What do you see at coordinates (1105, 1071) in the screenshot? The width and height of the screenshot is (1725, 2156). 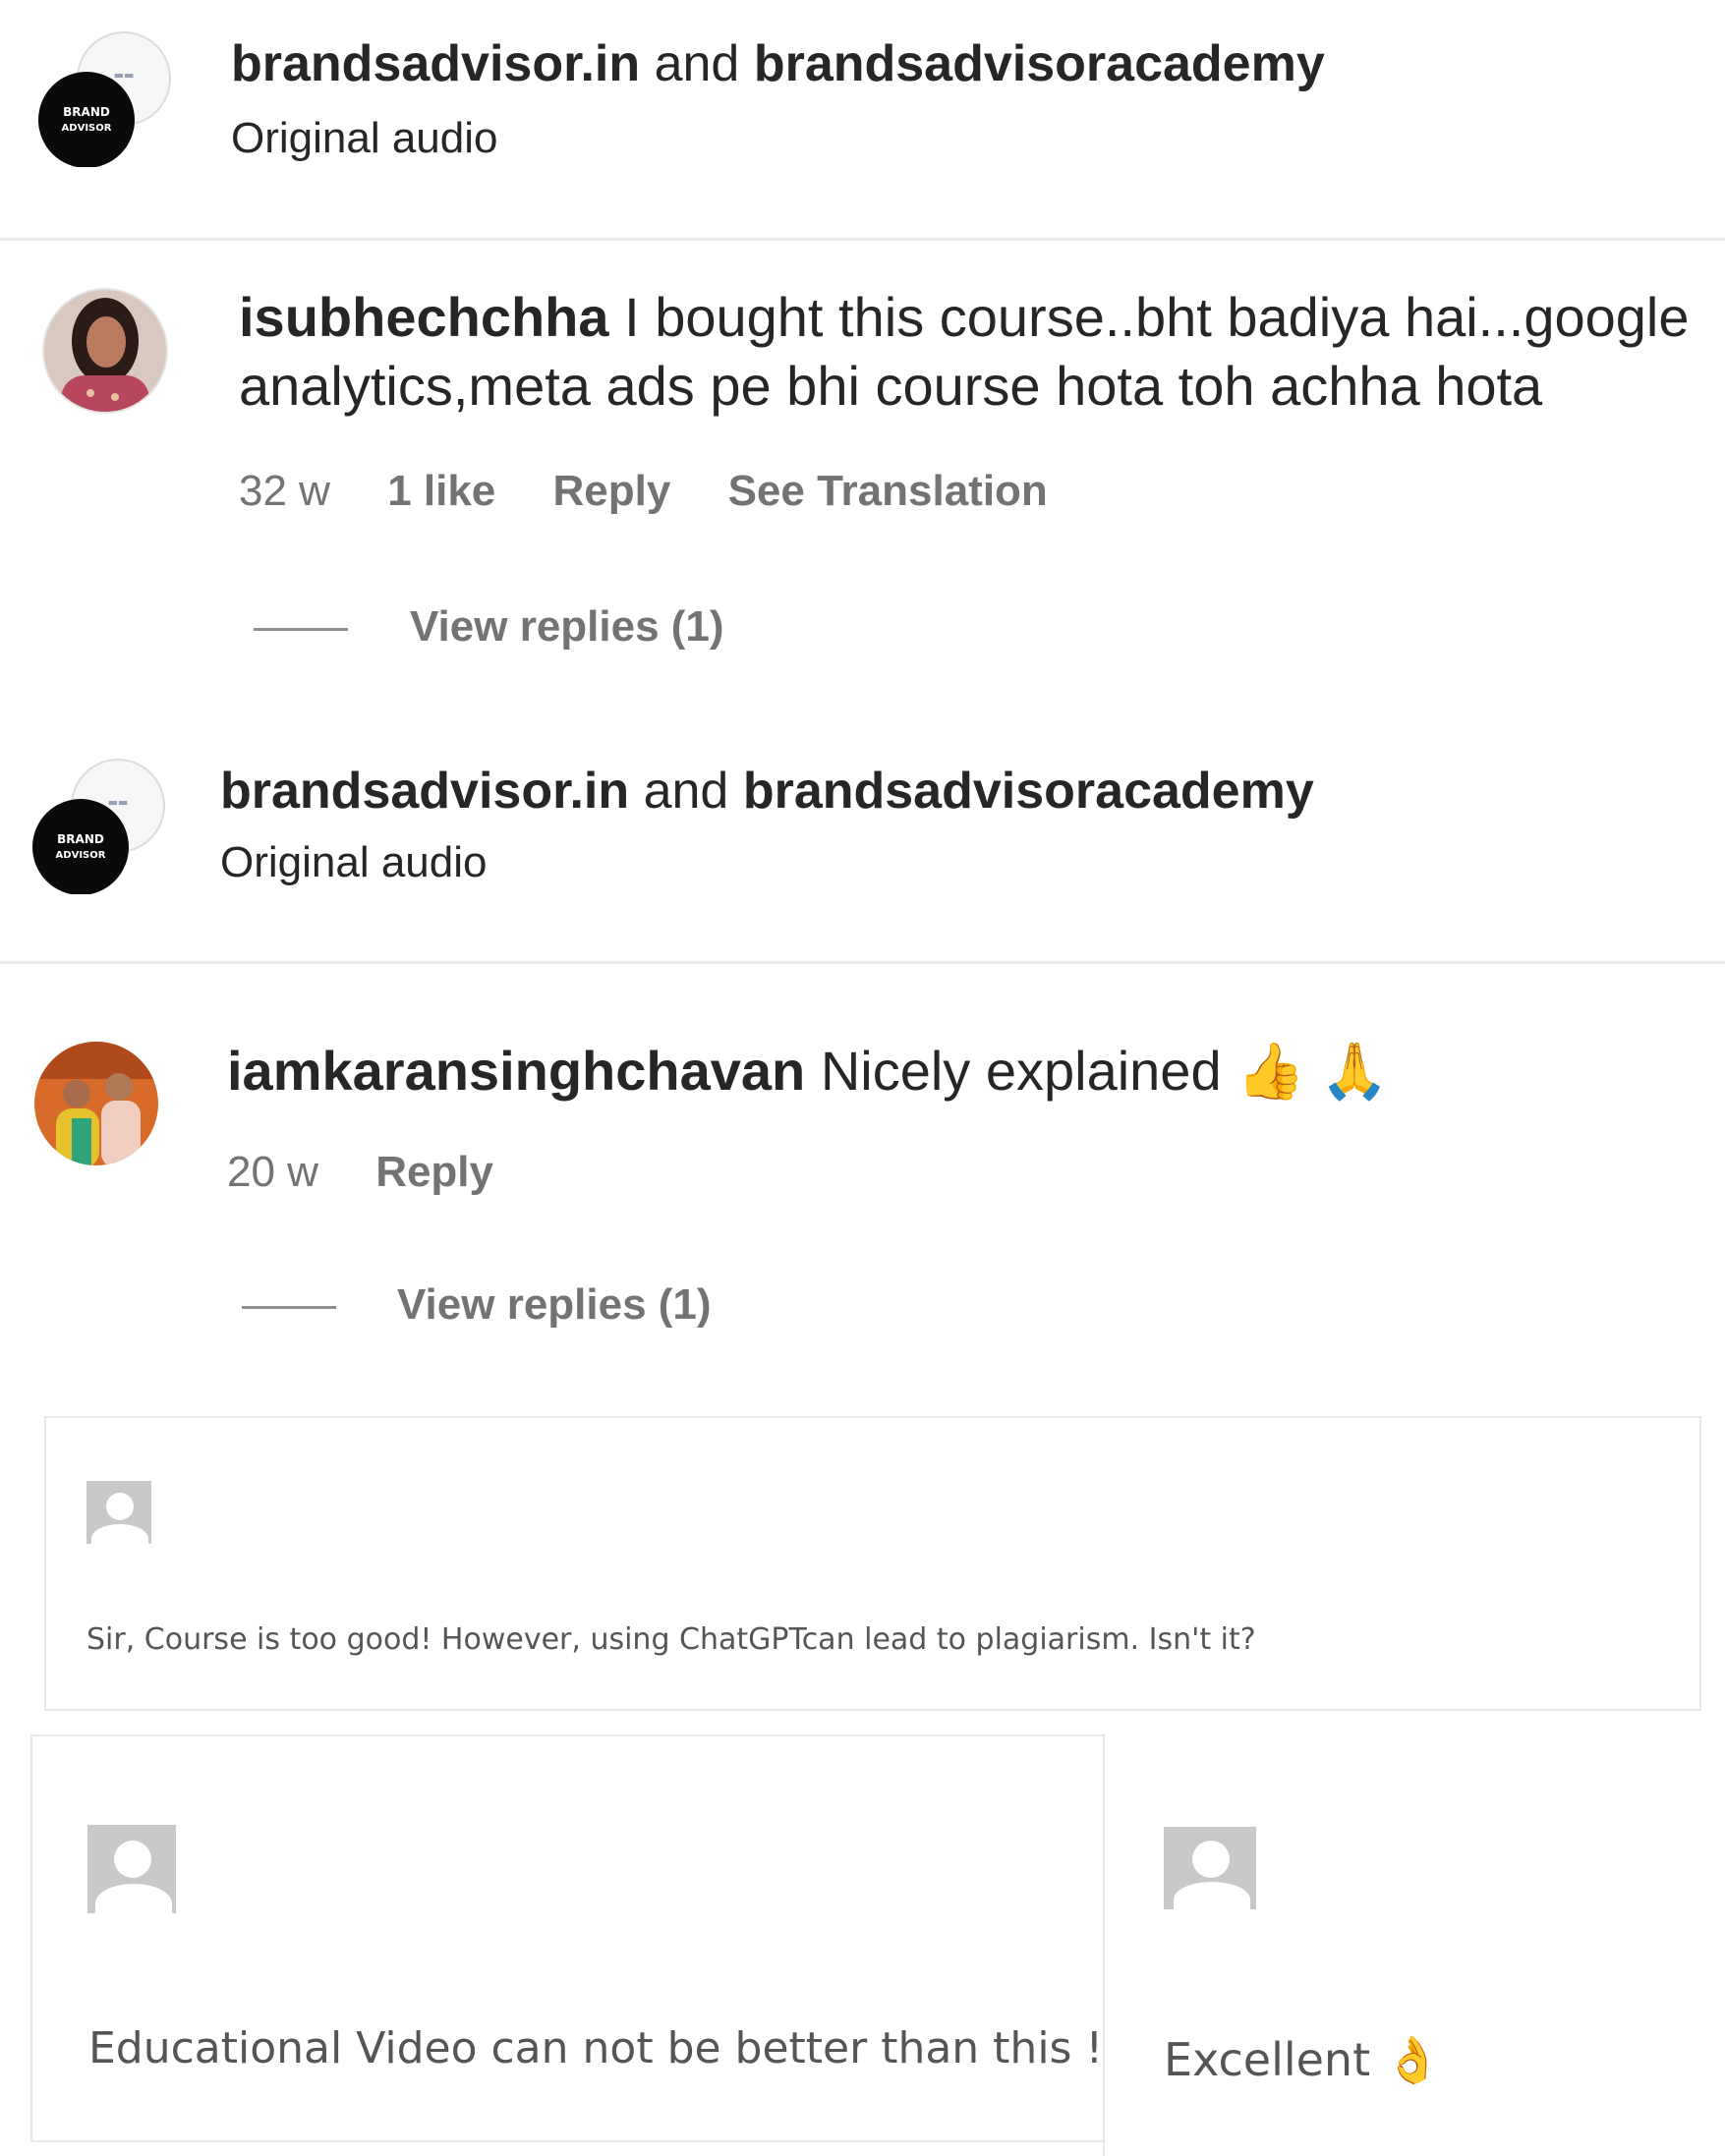 I see `comment-text: Nicely explained 👍 🙏` at bounding box center [1105, 1071].